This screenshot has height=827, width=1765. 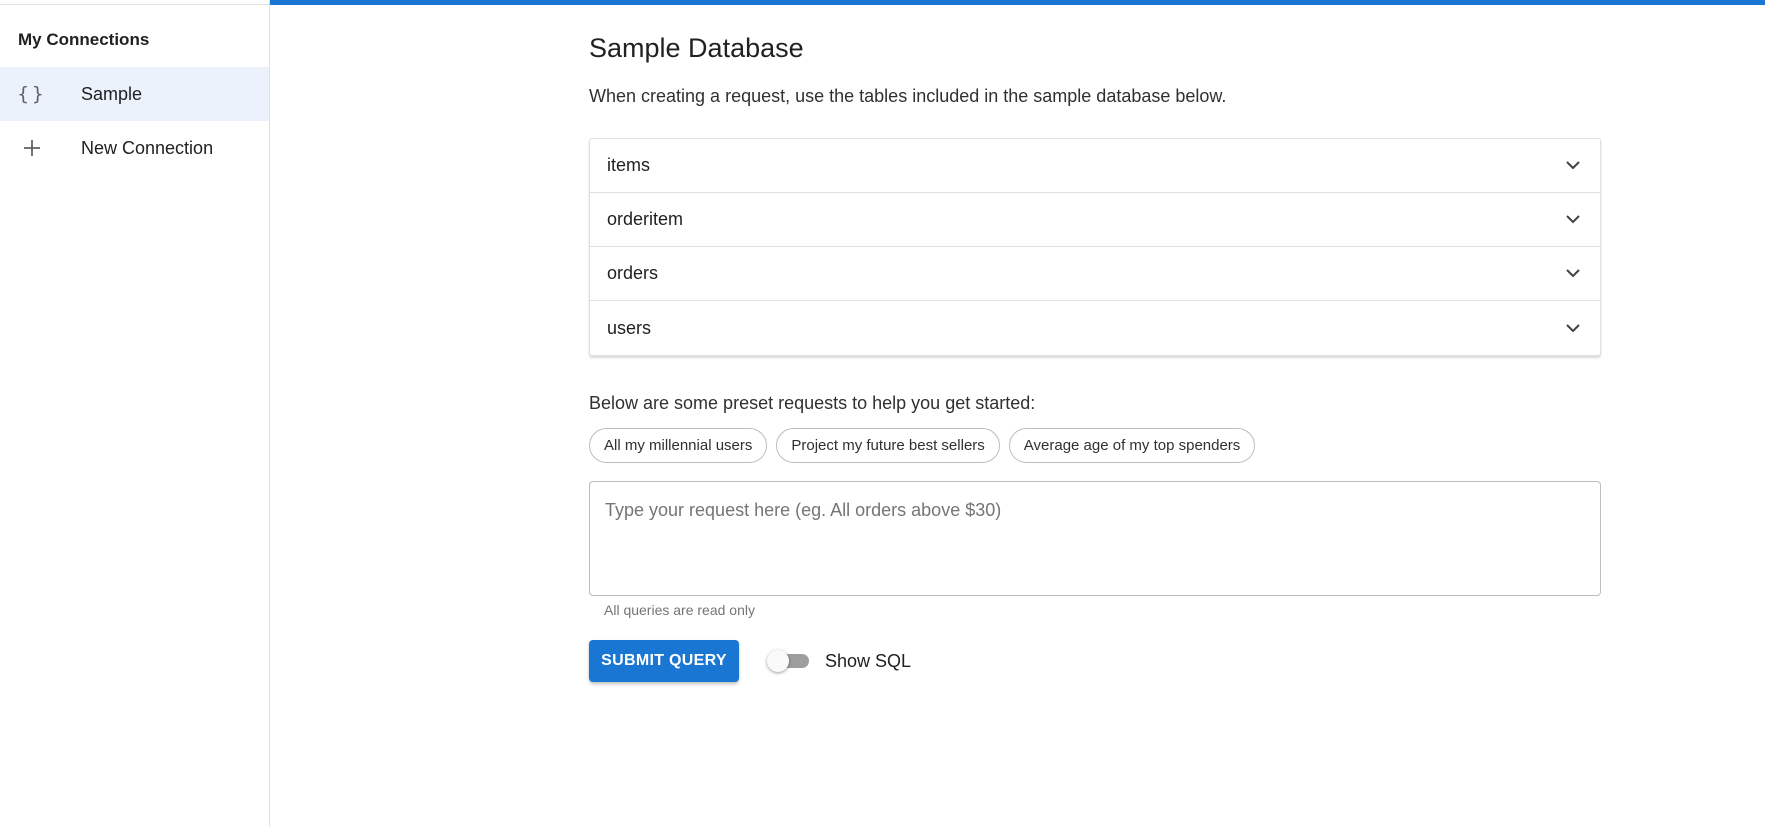 What do you see at coordinates (1095, 538) in the screenshot?
I see `request-input` at bounding box center [1095, 538].